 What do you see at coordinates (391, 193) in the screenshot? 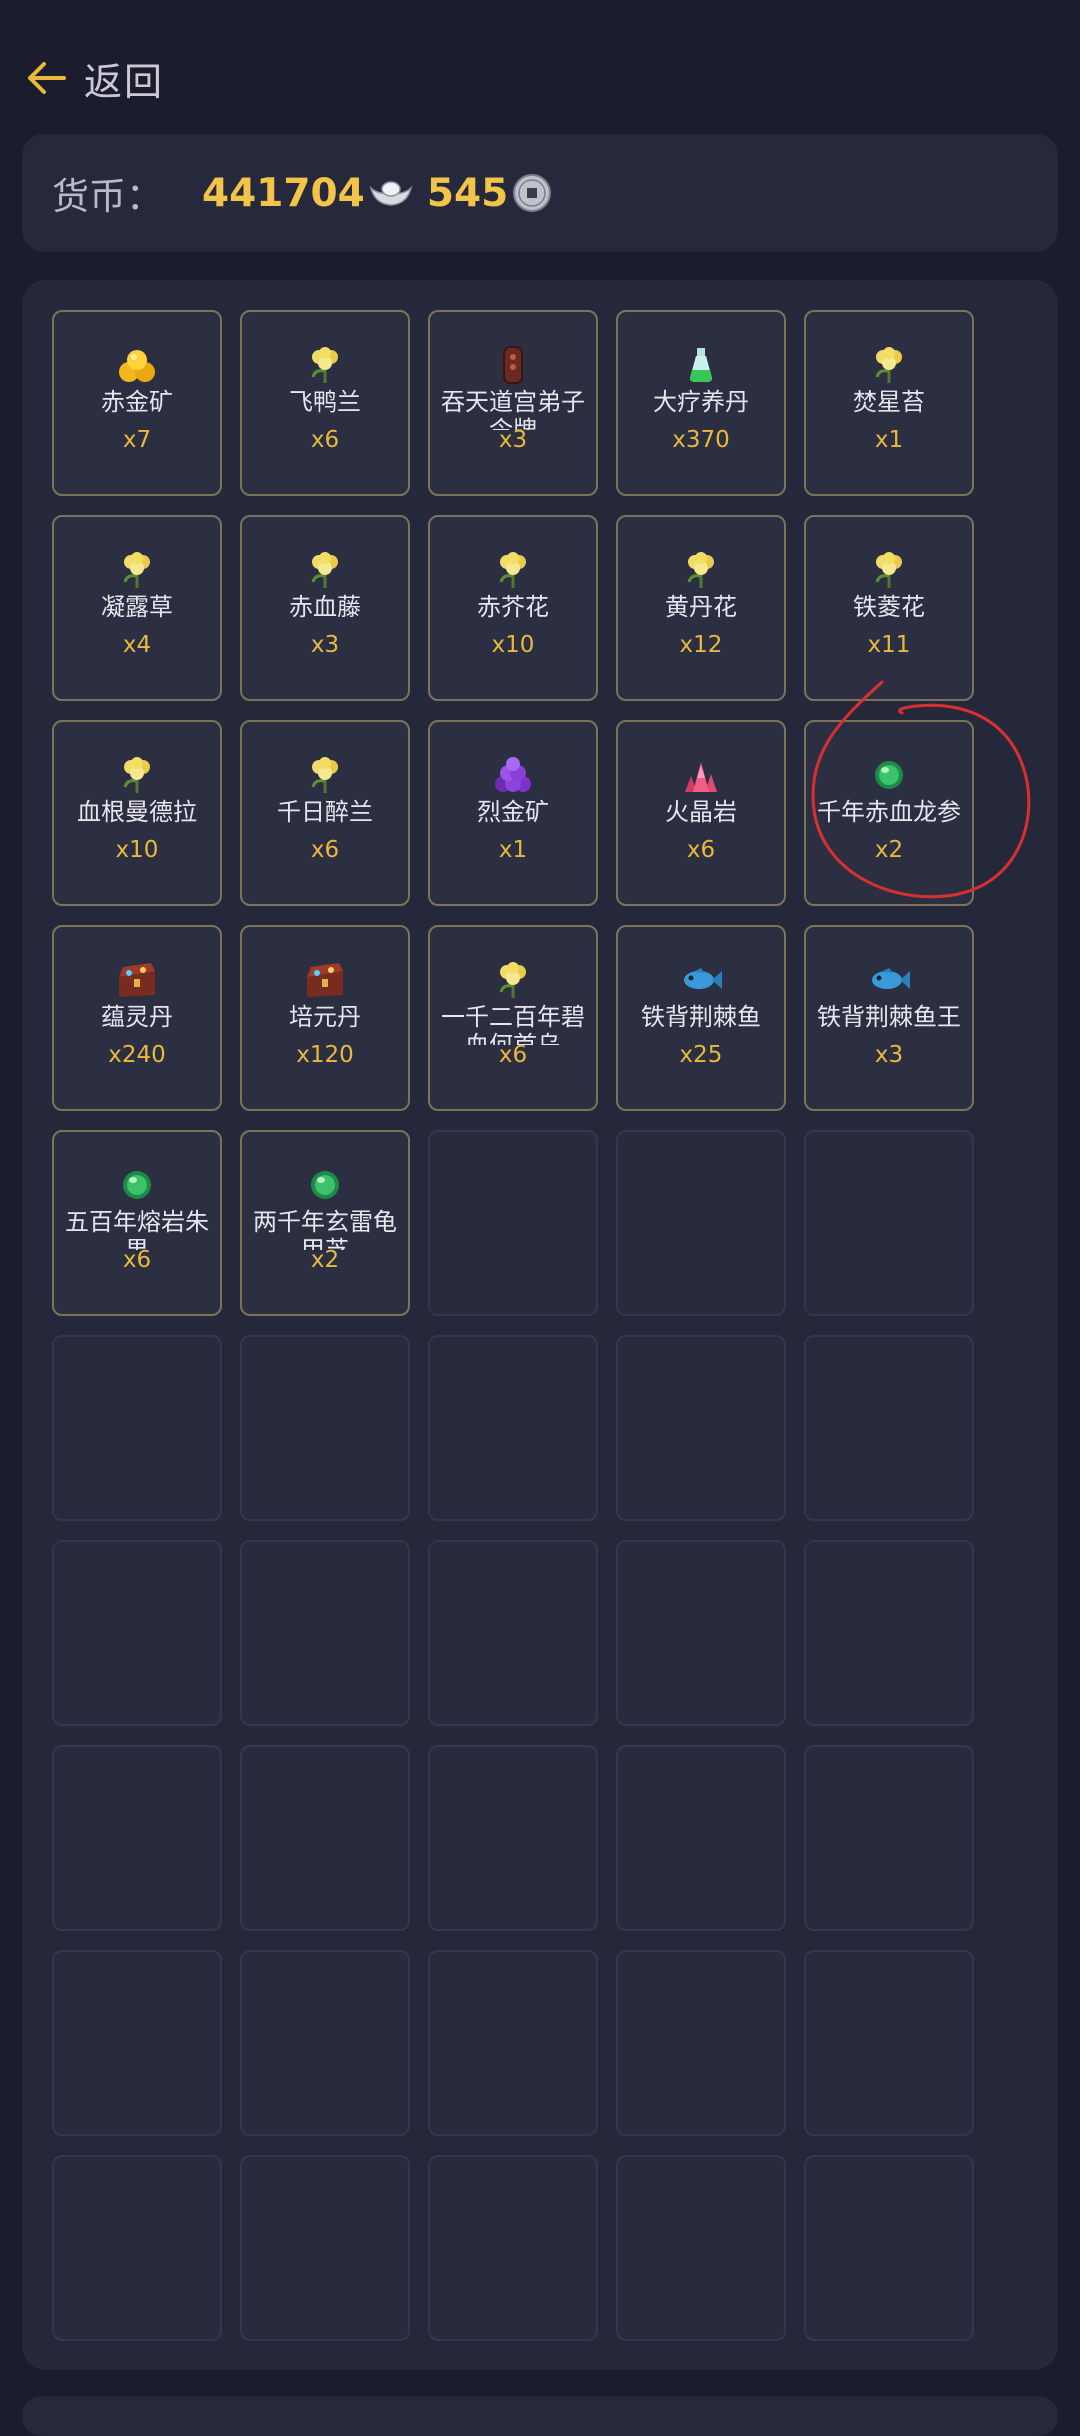
I see `silver-ingot-icon` at bounding box center [391, 193].